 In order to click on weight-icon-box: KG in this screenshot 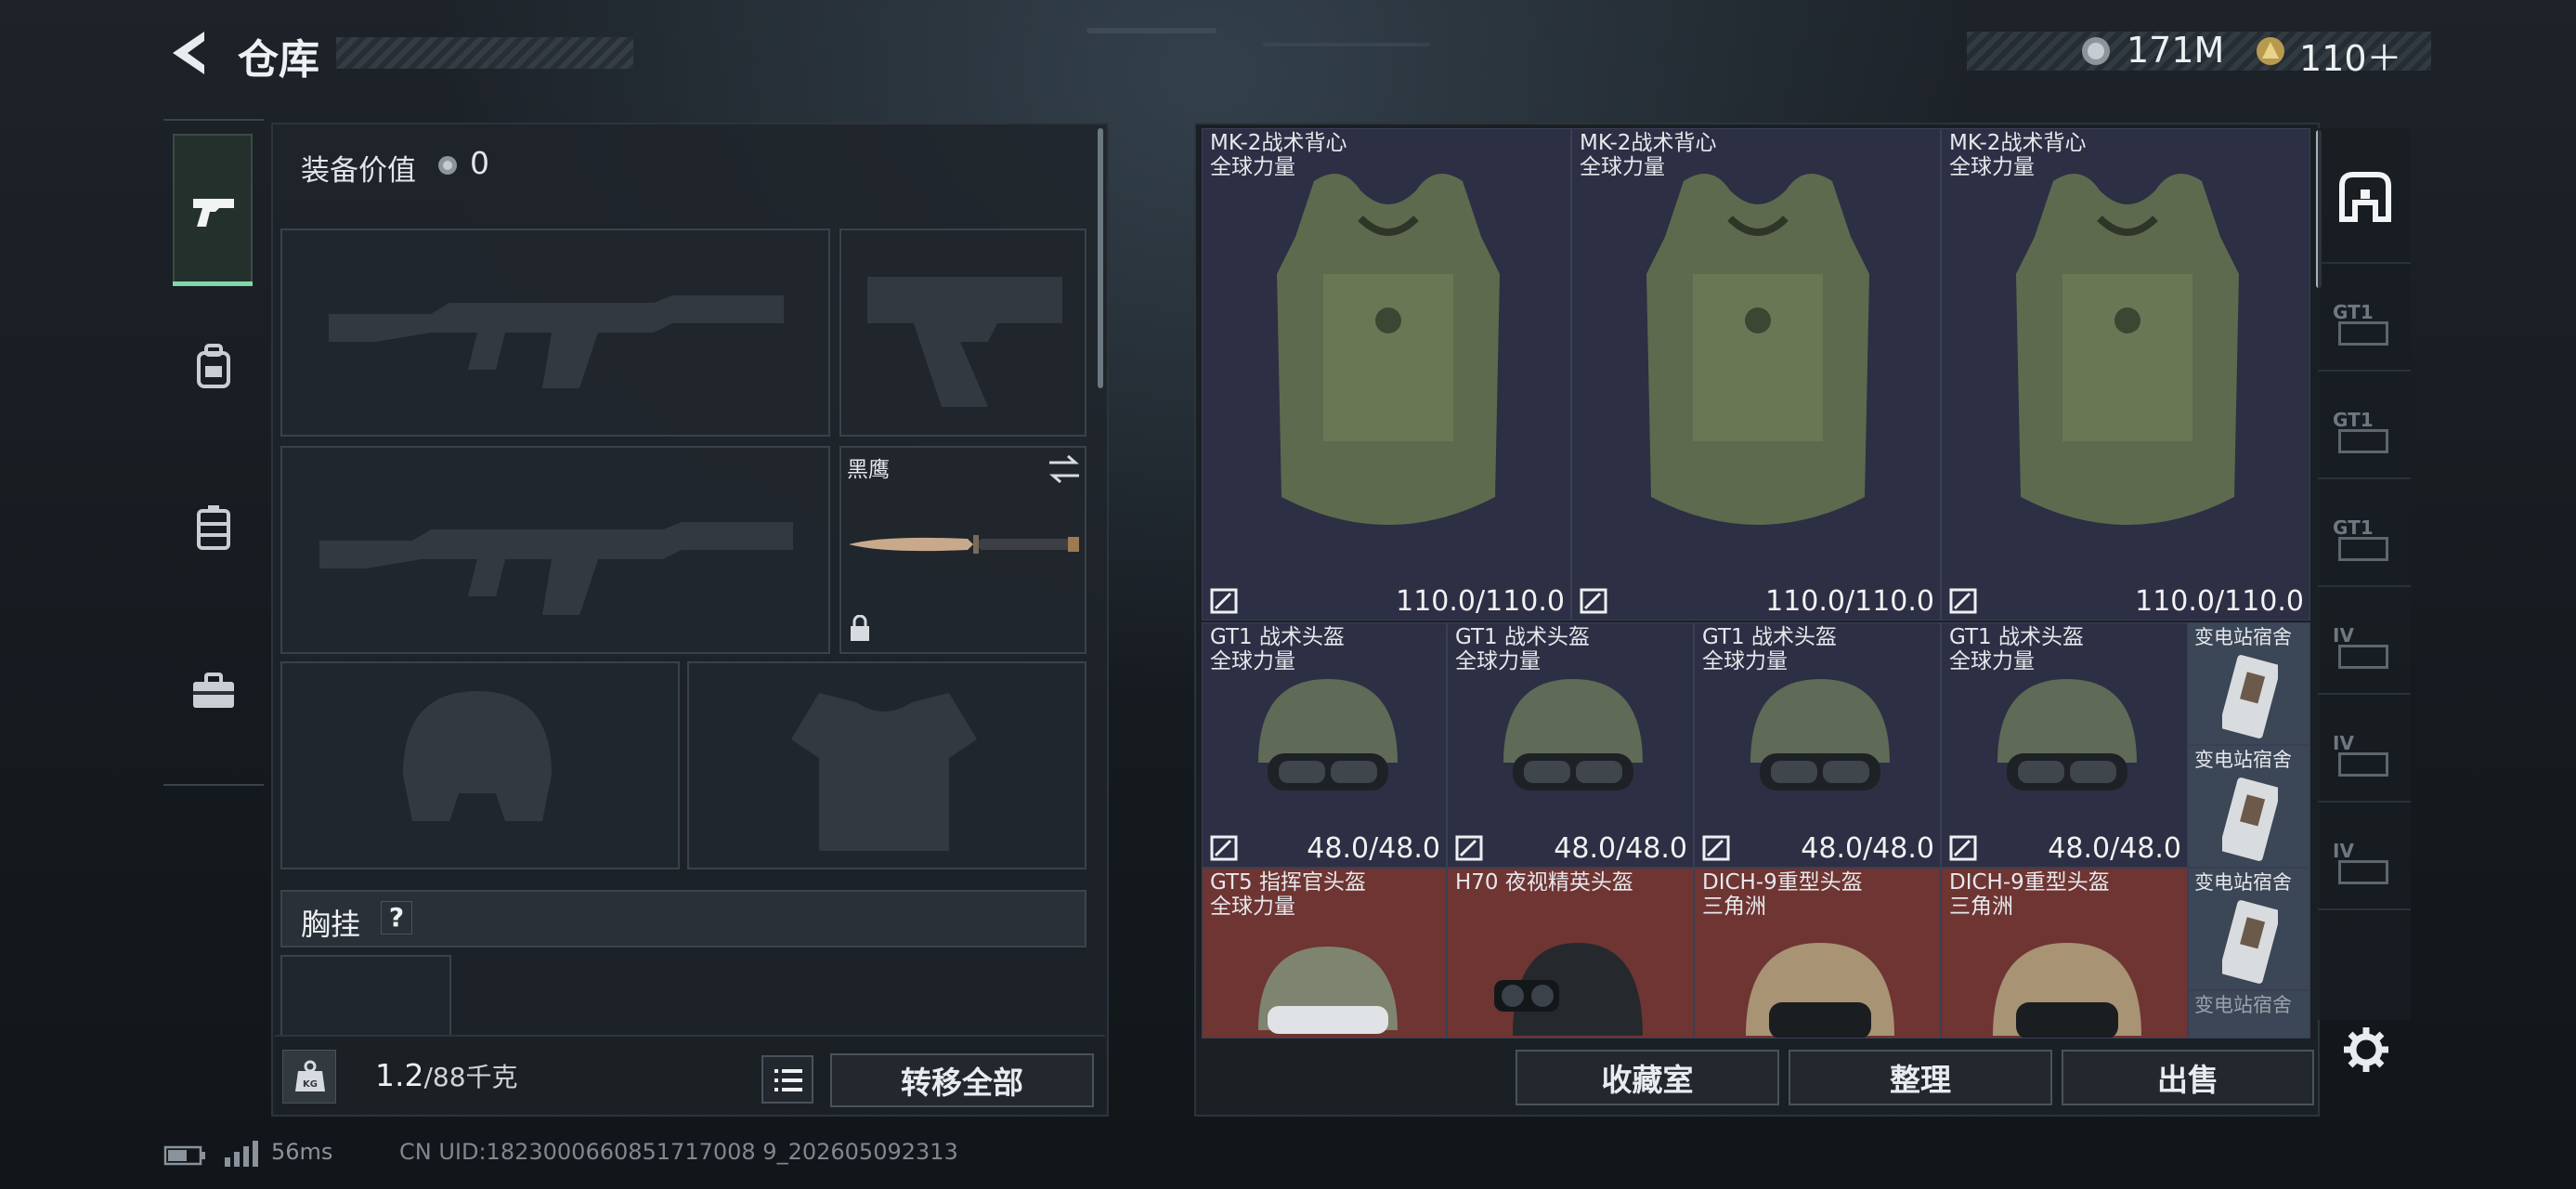, I will do `click(309, 1077)`.